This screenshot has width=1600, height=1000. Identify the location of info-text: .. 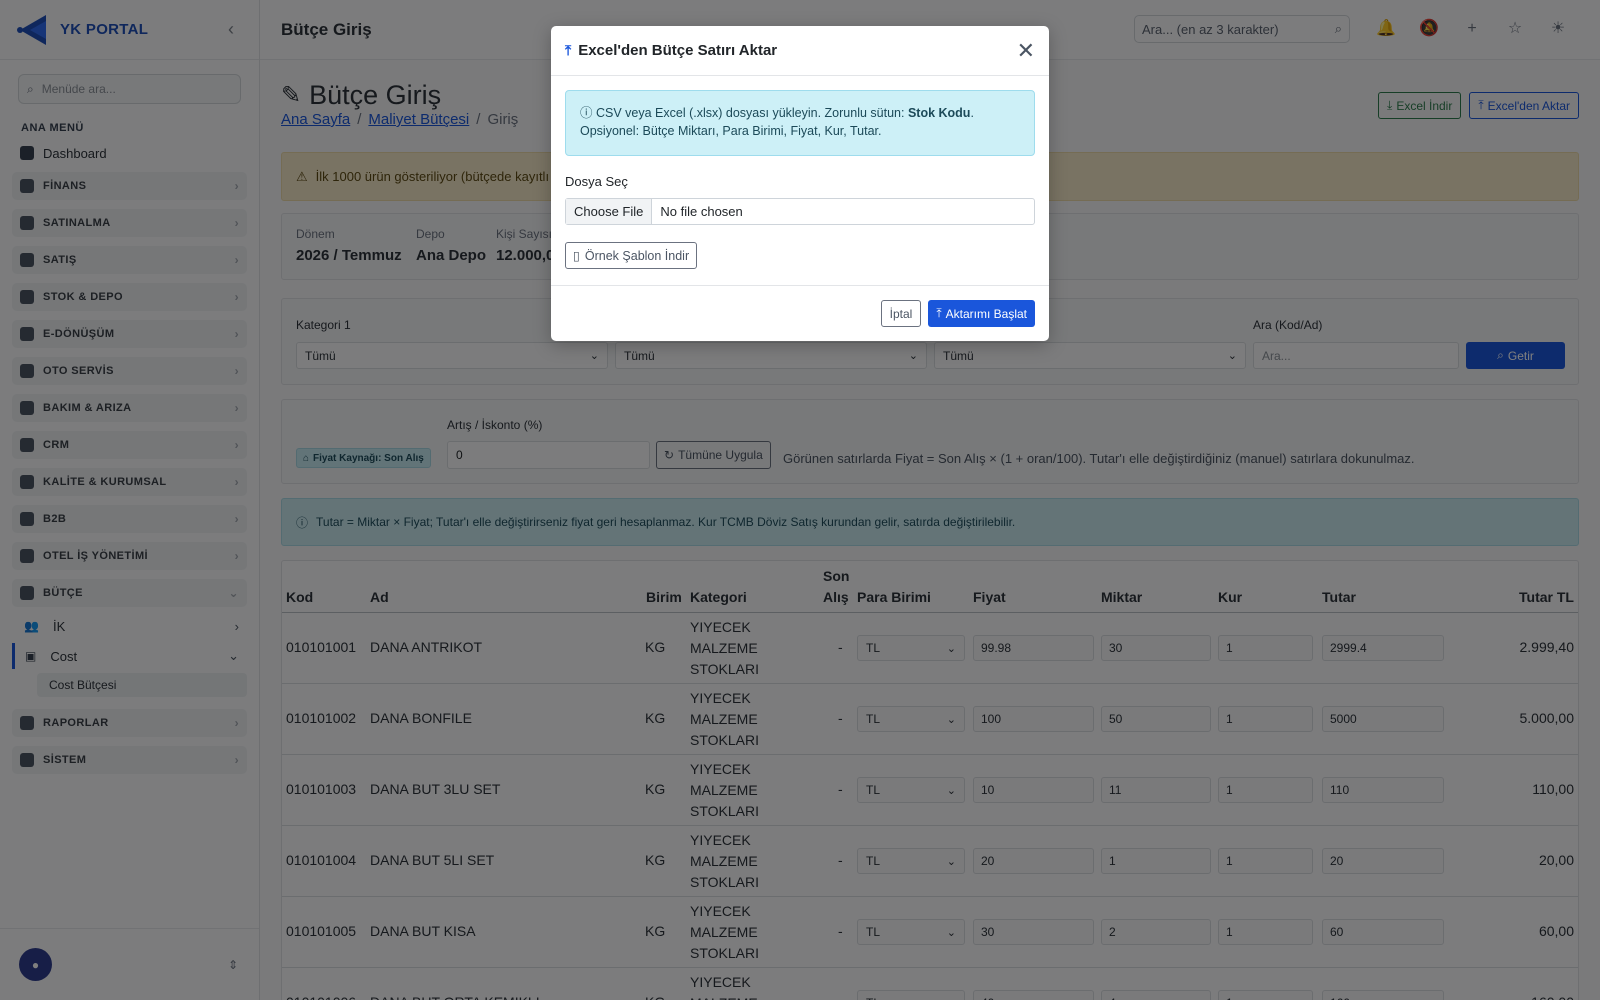
(972, 113).